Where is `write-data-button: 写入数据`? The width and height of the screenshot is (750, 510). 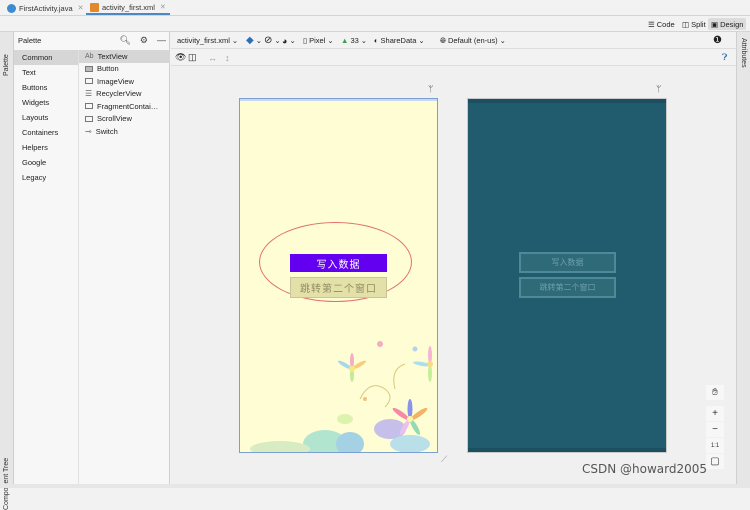
write-data-button: 写入数据 is located at coordinates (338, 263).